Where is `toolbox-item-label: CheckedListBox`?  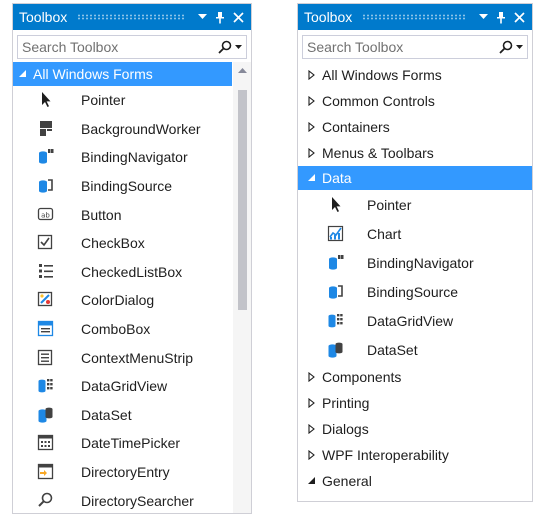
toolbox-item-label: CheckedListBox is located at coordinates (132, 271).